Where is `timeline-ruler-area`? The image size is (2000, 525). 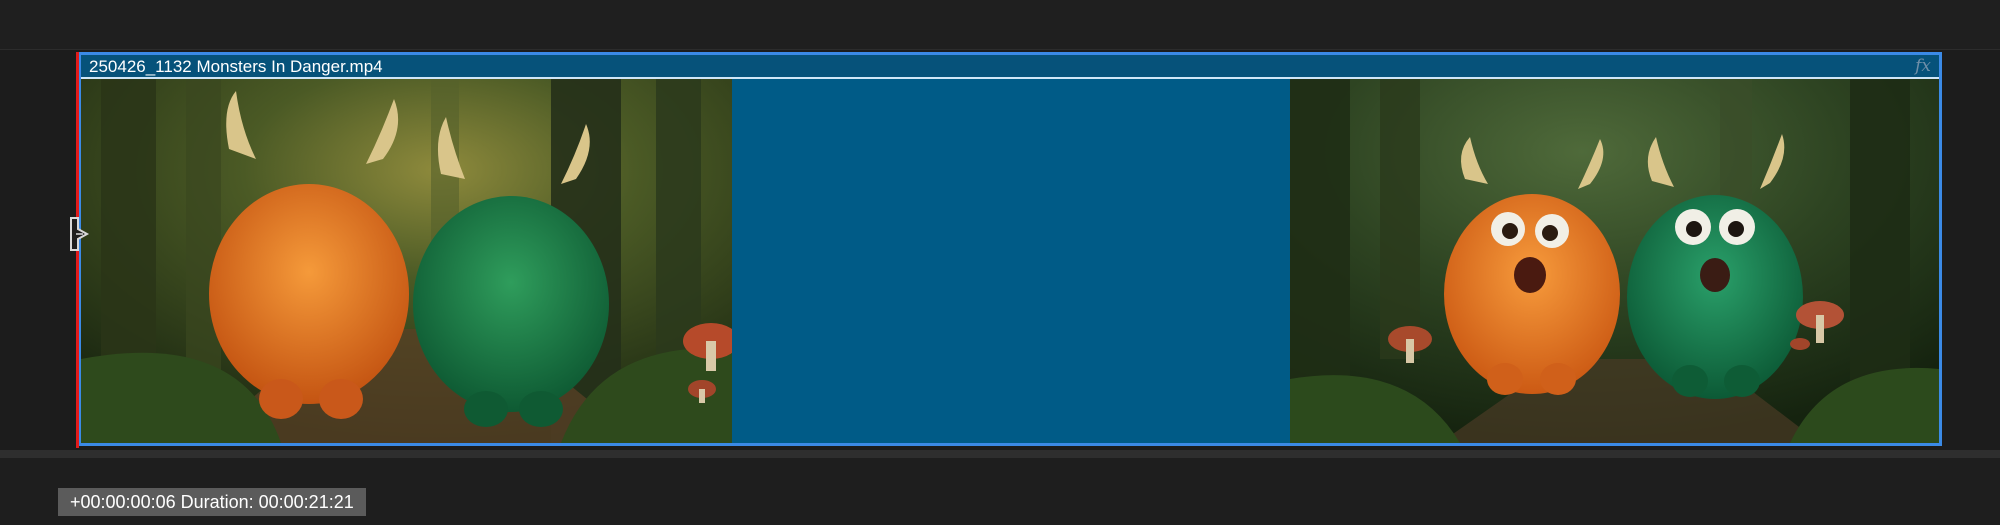
timeline-ruler-area is located at coordinates (1000, 25).